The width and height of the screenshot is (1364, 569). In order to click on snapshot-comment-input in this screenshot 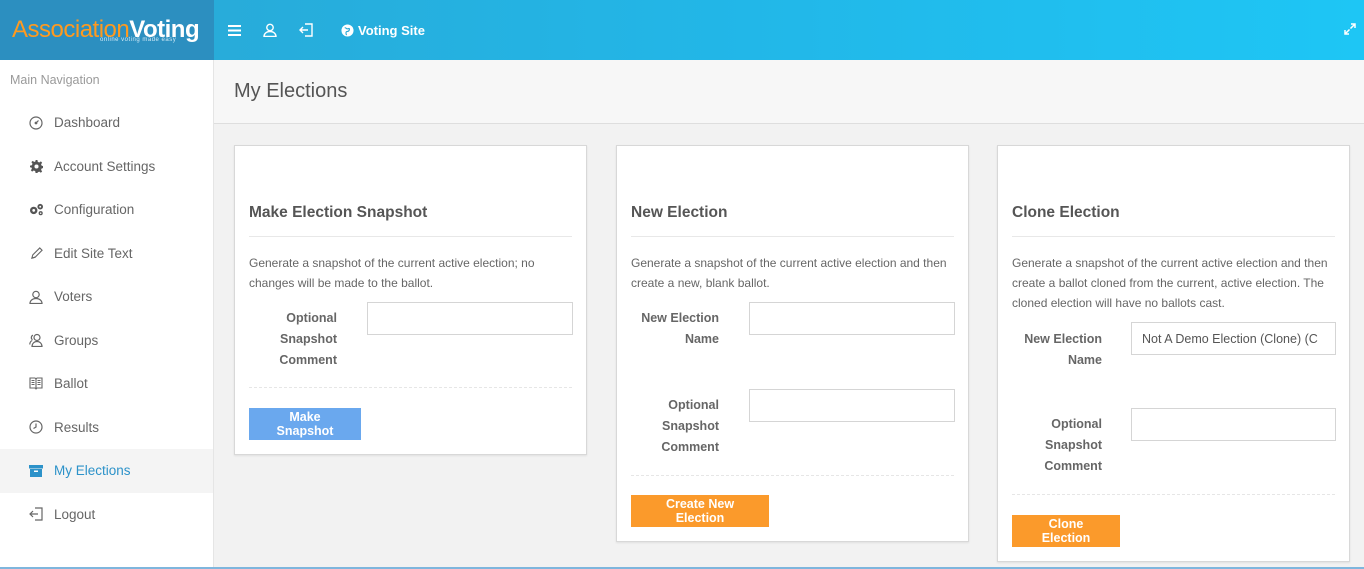, I will do `click(470, 318)`.